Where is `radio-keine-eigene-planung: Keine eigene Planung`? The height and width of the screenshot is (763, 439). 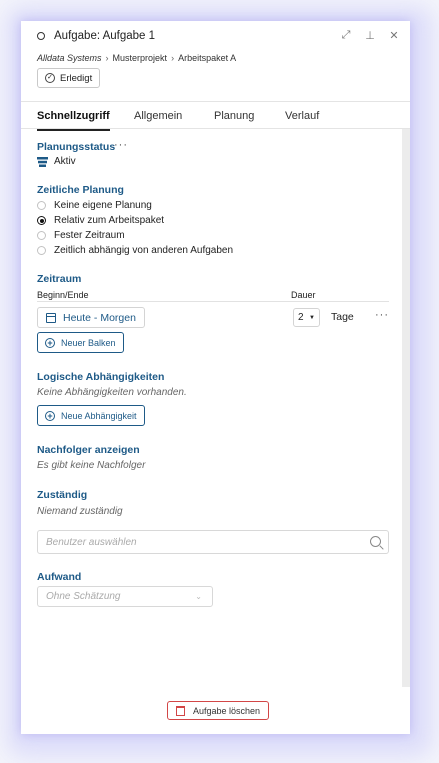
radio-keine-eigene-planung: Keine eigene Planung is located at coordinates (94, 205).